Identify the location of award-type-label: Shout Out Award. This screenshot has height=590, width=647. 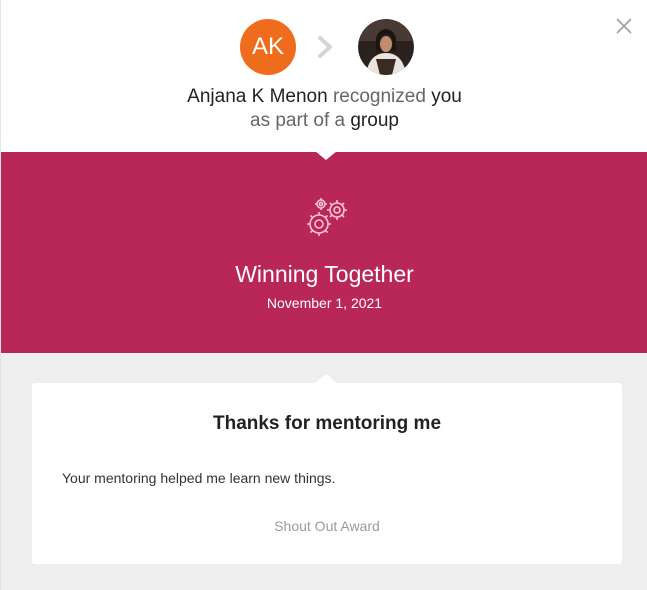
(327, 526).